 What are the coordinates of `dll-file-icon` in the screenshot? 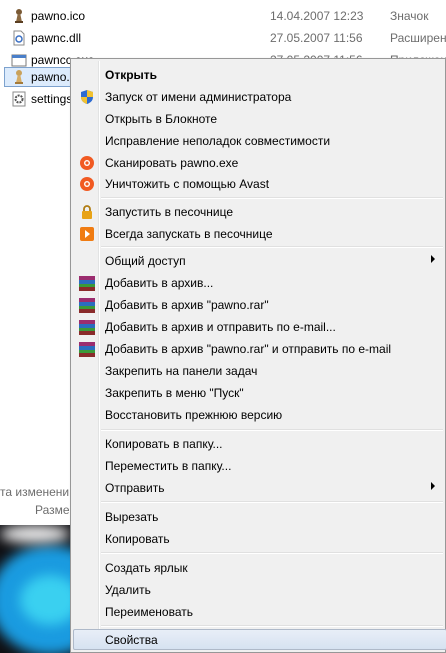 It's located at (19, 38).